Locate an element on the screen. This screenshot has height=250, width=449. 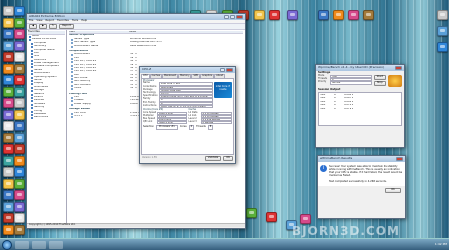
menu-item: View is located at coordinates (39, 21).